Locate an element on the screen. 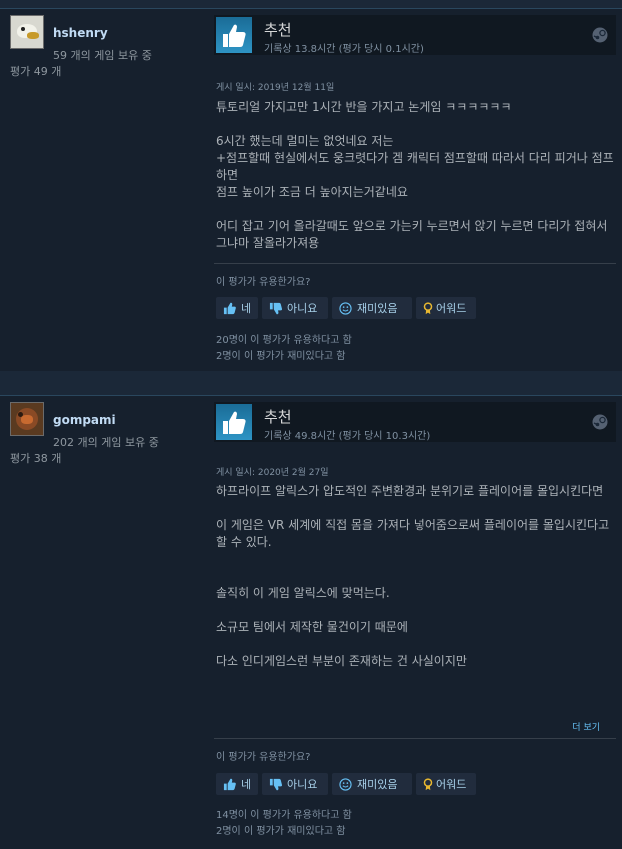 The width and height of the screenshot is (622, 849). vote-stats: 14명이 이 평가가 유용하다고 함 2명이 이 평가가 재미있다고 함 is located at coordinates (284, 824).